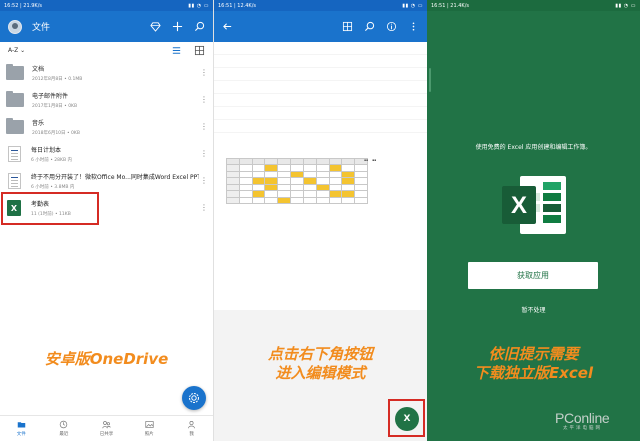 This screenshot has width=640, height=441. Describe the element at coordinates (533, 373) in the screenshot. I see `caption-line: 下载独立版Excel` at that location.